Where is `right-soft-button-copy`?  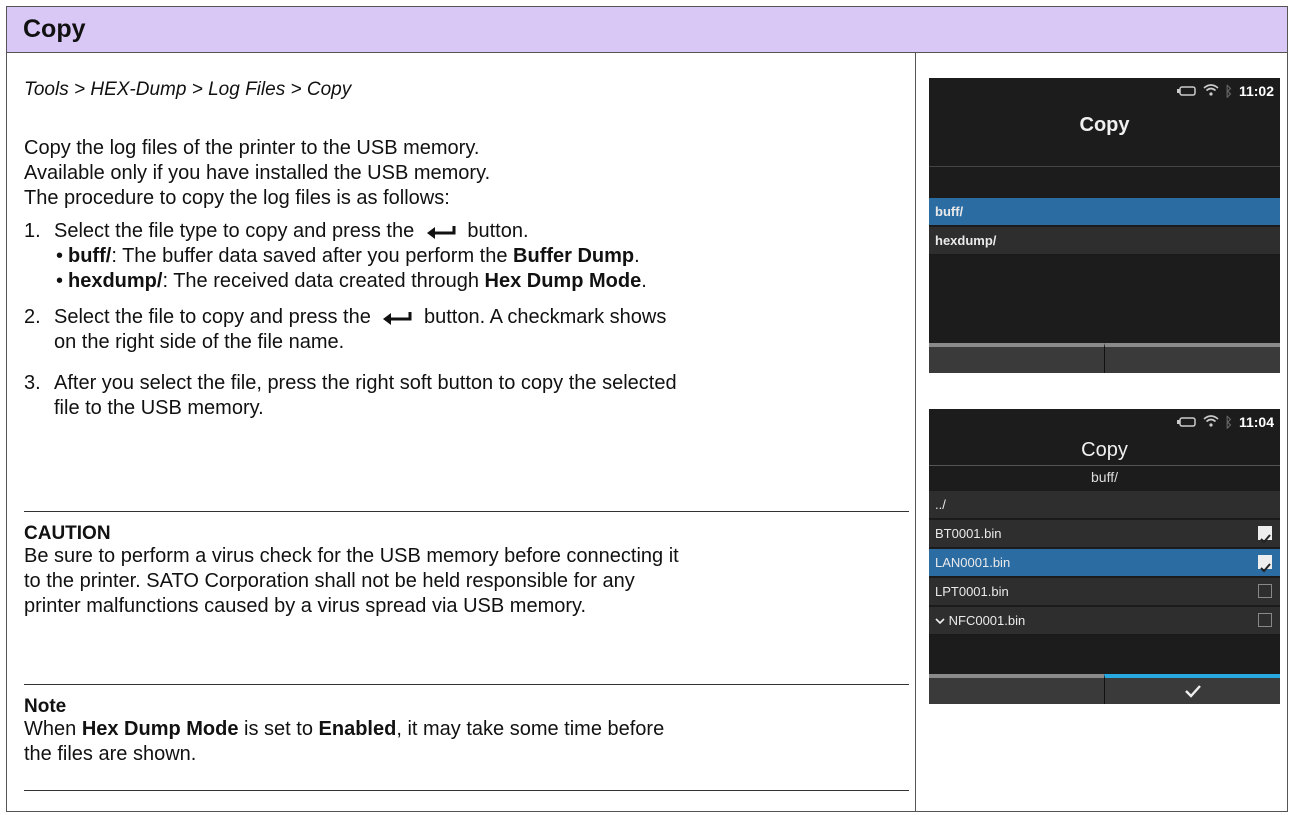 right-soft-button-copy is located at coordinates (1192, 689).